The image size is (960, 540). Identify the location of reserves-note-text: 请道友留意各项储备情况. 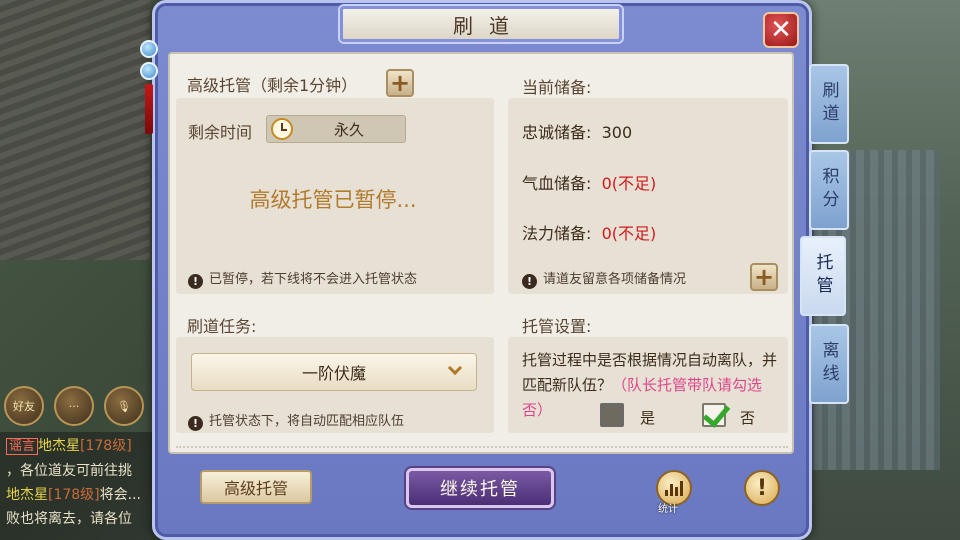
(615, 279).